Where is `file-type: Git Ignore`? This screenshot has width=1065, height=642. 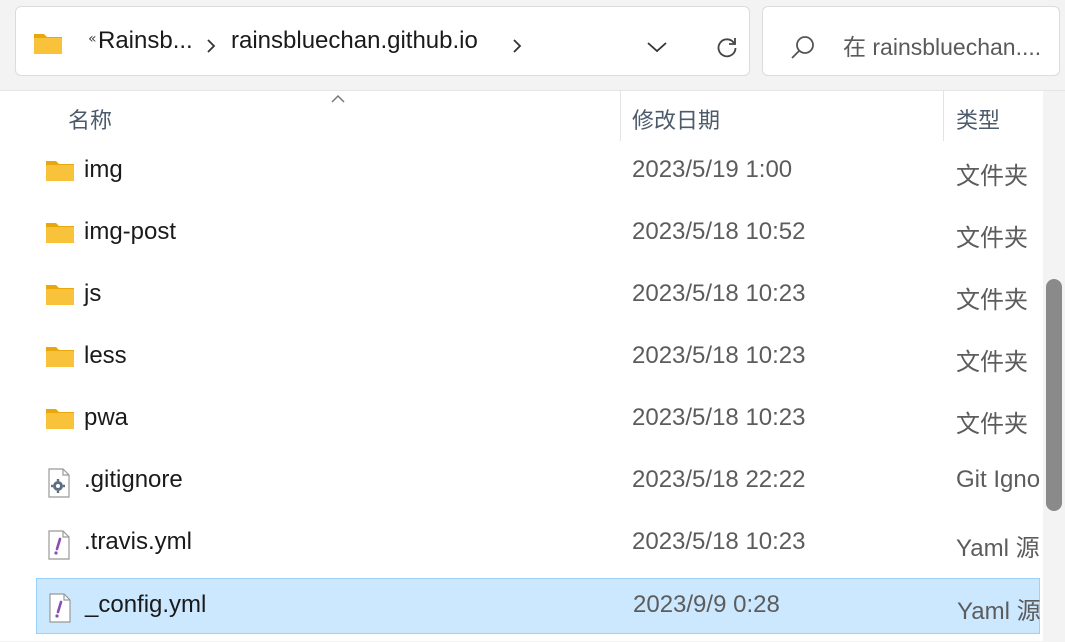
file-type: Git Ignore is located at coordinates (998, 479).